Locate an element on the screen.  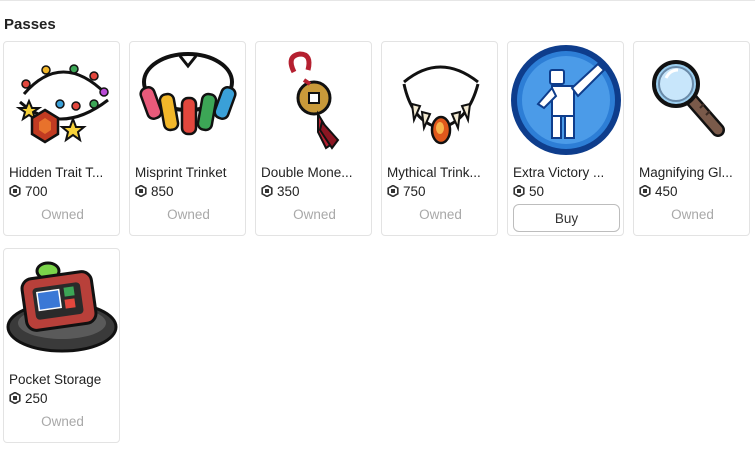
buy-button: Buy is located at coordinates (566, 218).